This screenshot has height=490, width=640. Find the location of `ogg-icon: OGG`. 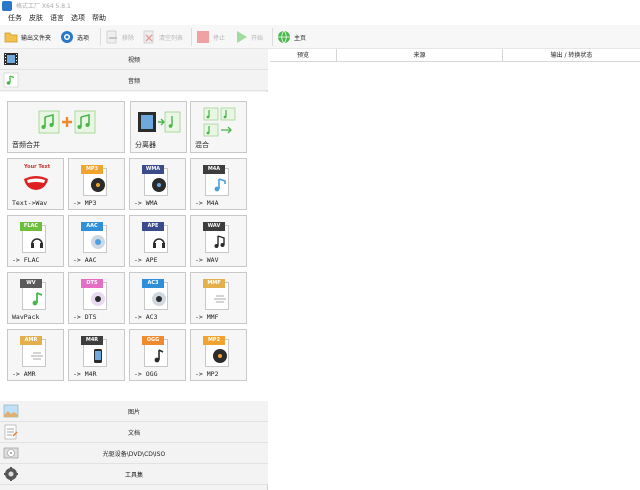

ogg-icon: OGG is located at coordinates (156, 352).